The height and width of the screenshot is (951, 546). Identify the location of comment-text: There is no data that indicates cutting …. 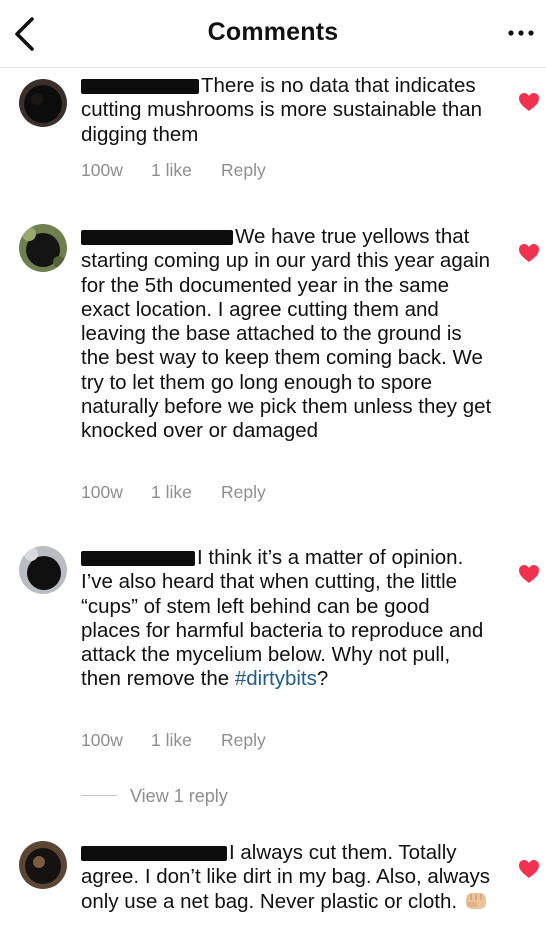
(282, 110).